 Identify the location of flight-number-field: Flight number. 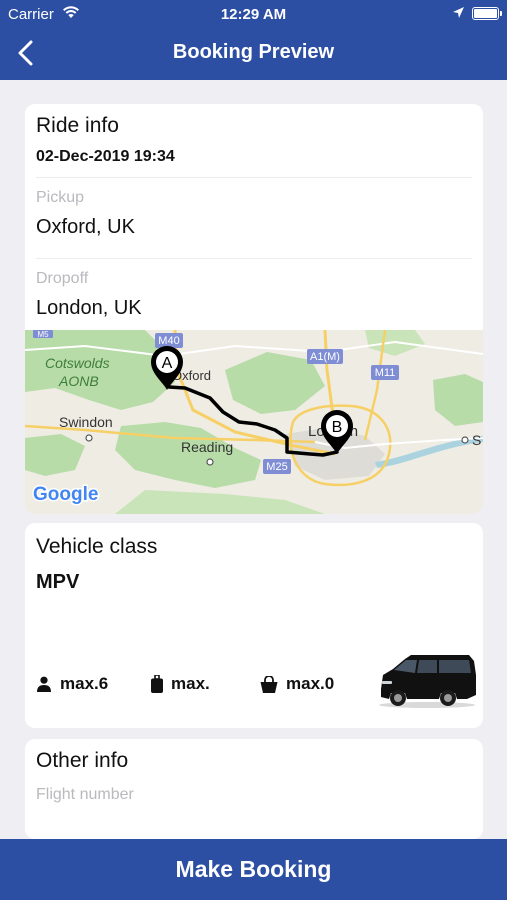
(85, 795).